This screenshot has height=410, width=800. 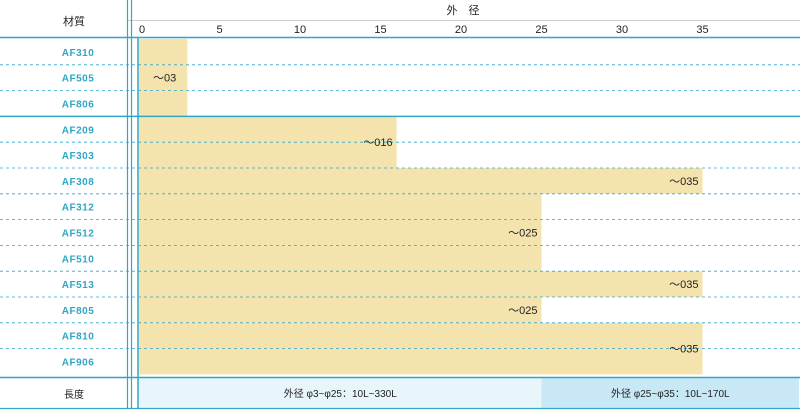 What do you see at coordinates (163, 103) in the screenshot?
I see `bar-af806` at bounding box center [163, 103].